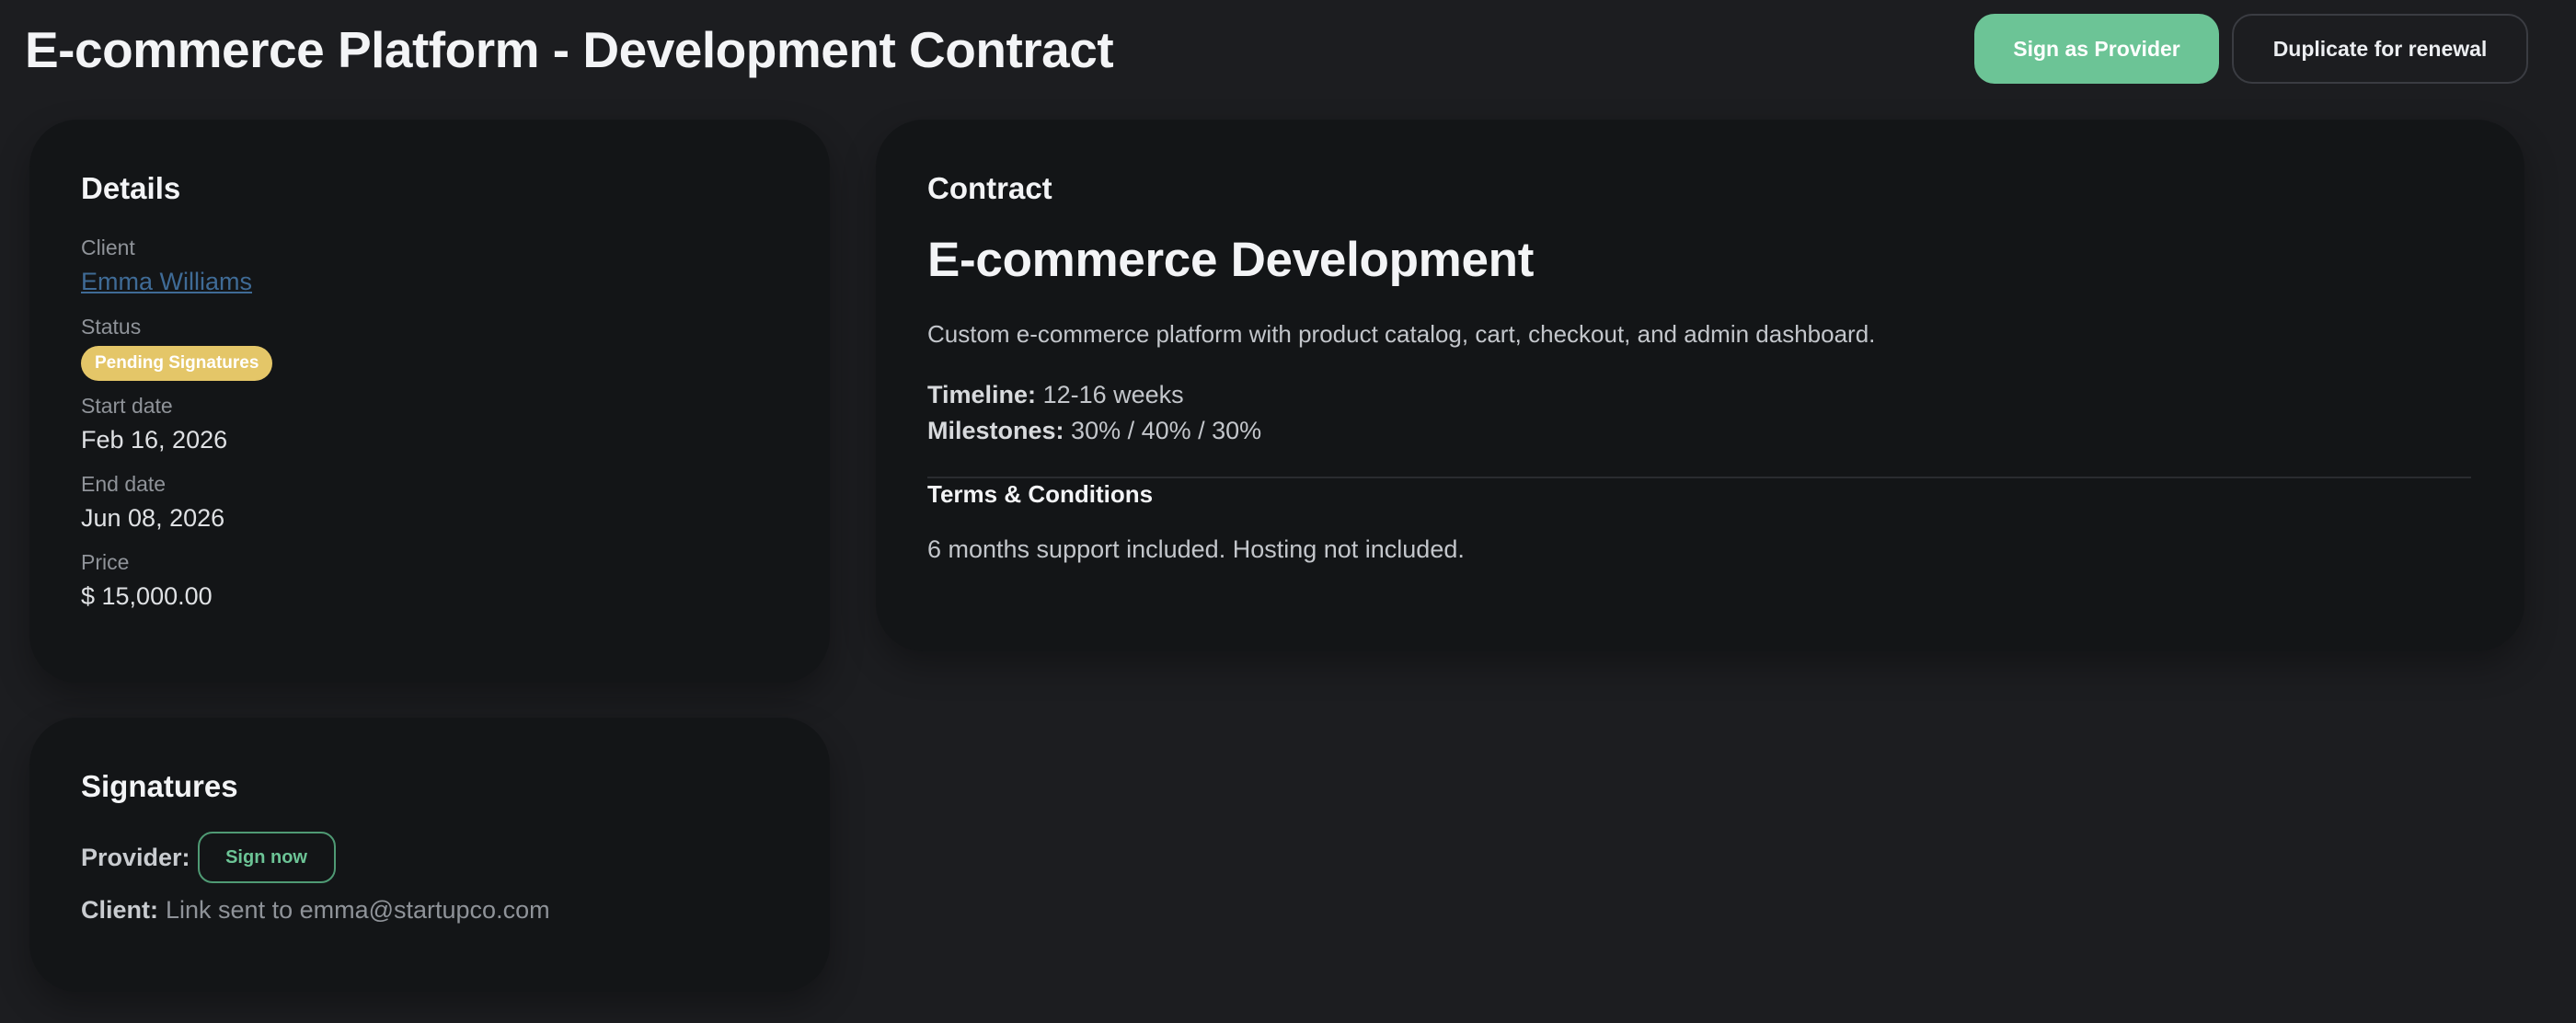  I want to click on end-date-field: End date Jun 08, 2026, so click(152, 502).